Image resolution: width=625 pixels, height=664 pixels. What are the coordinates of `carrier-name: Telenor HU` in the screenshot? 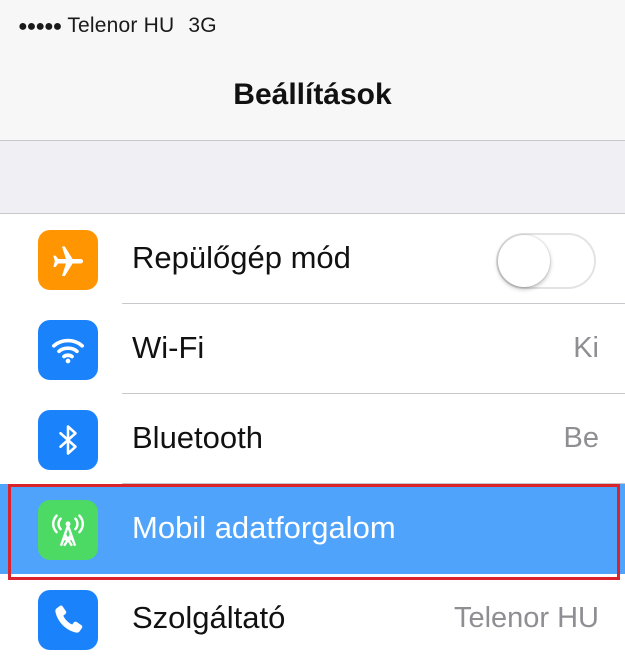 It's located at (121, 25).